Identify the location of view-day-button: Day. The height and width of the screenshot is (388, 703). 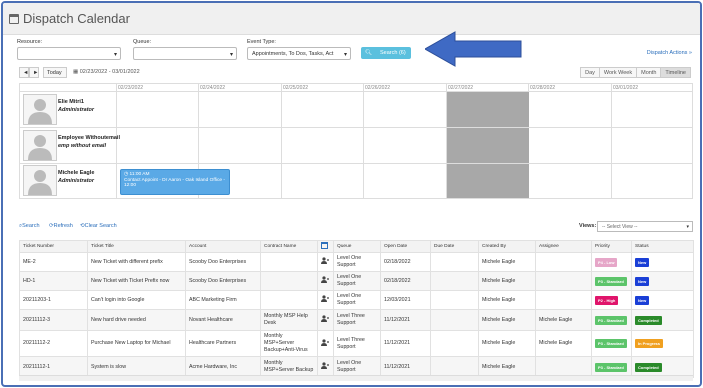
(590, 72).